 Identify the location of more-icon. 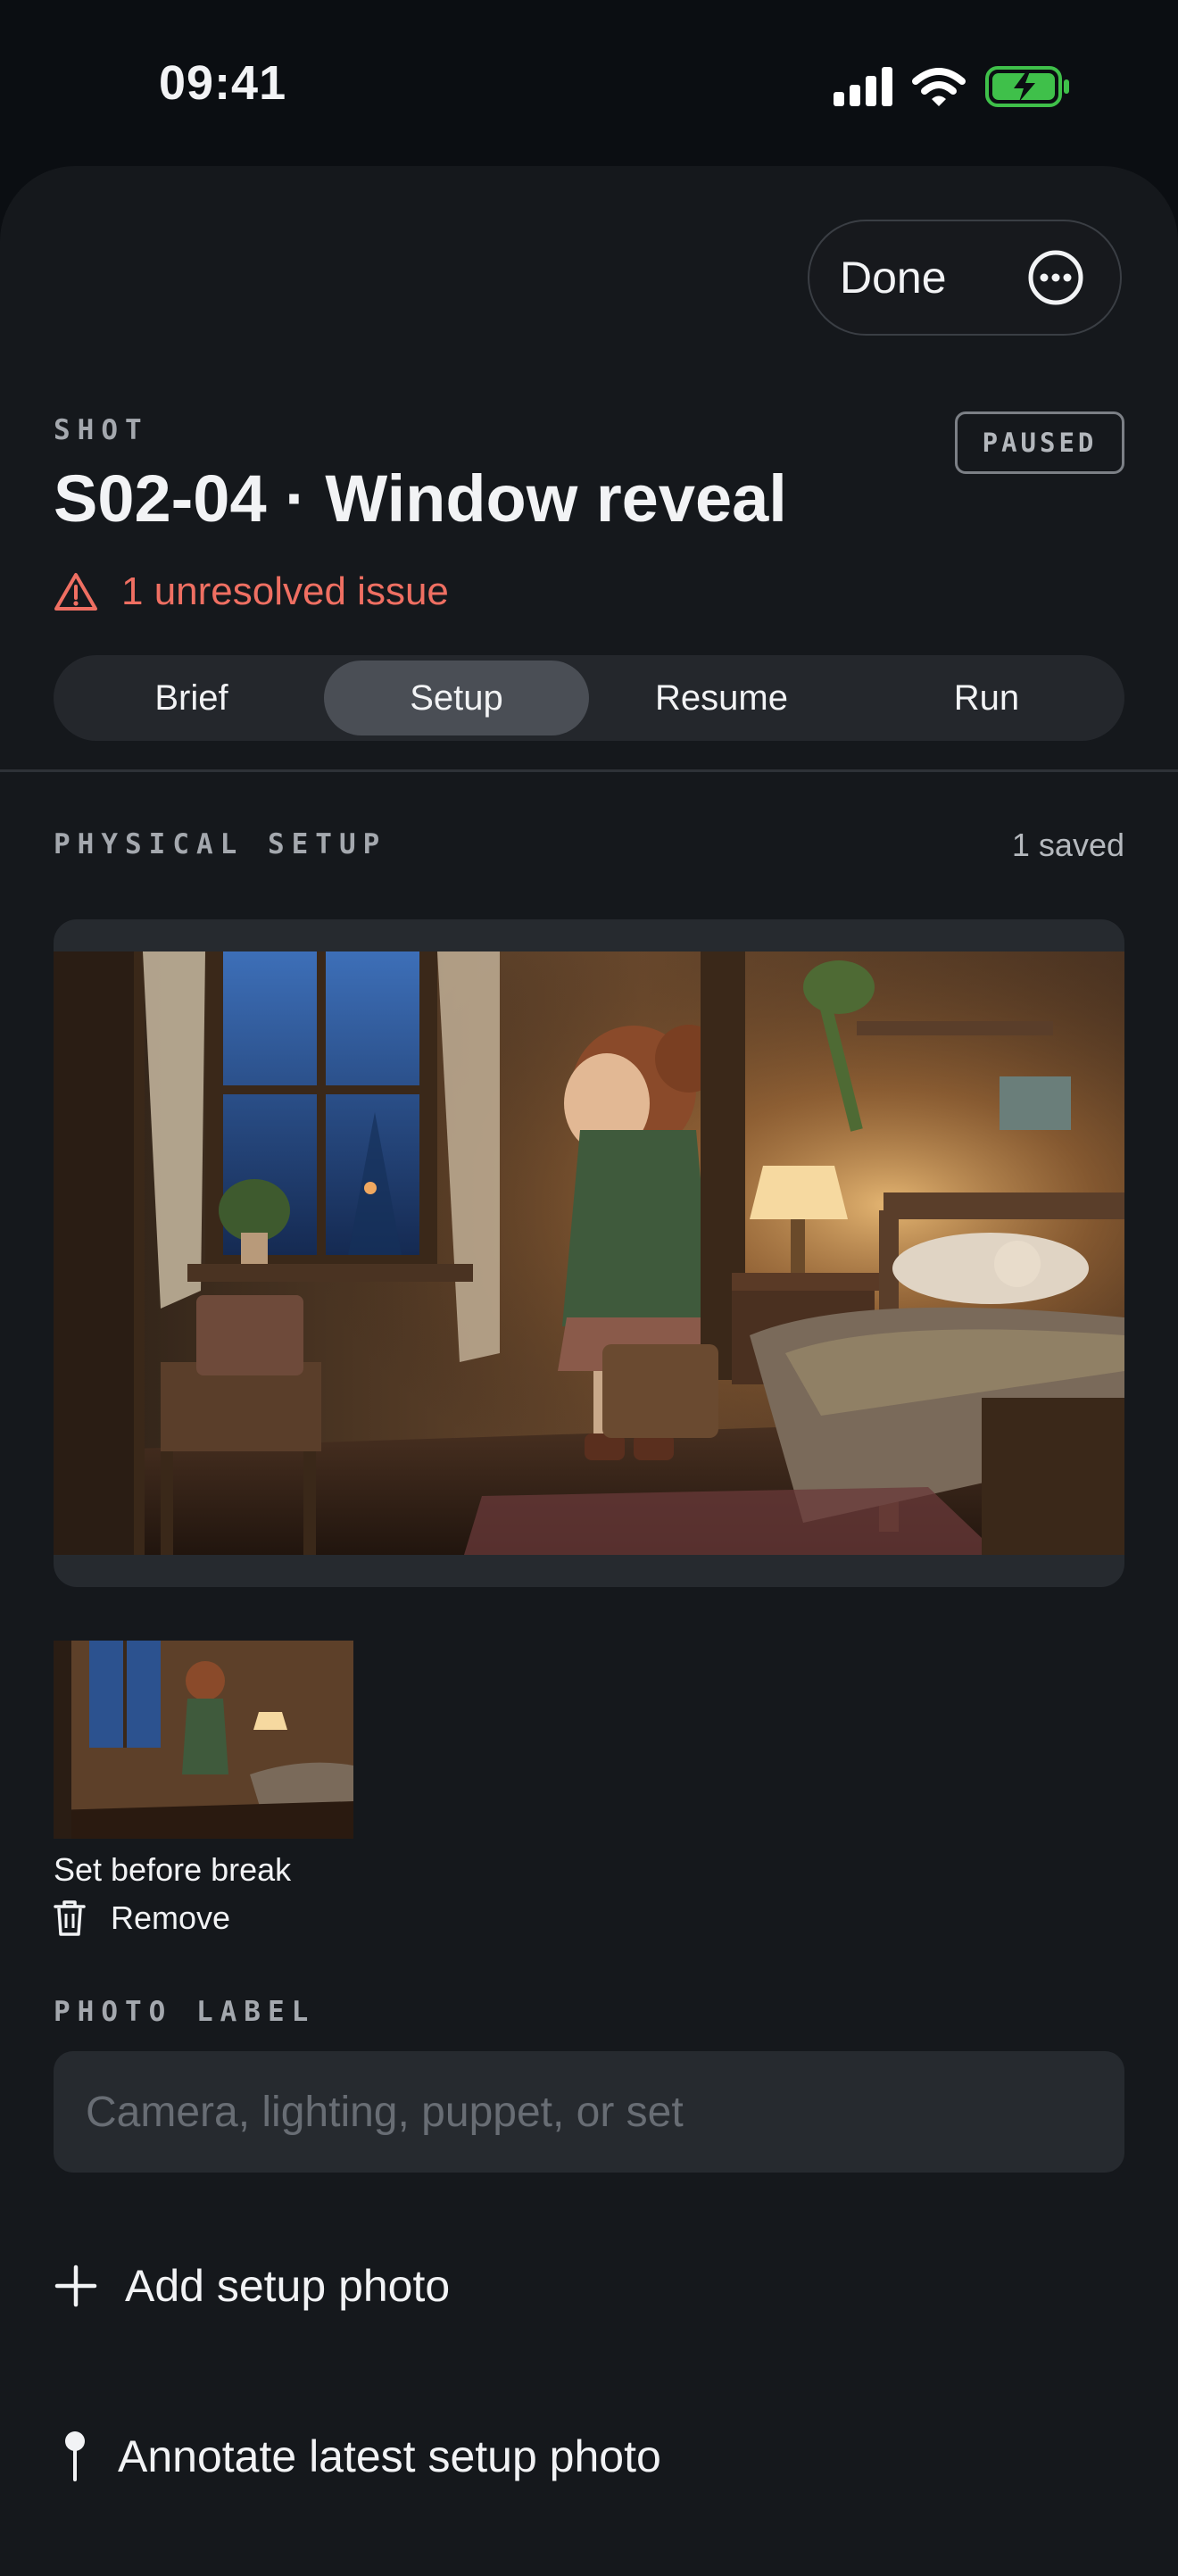
(1055, 277).